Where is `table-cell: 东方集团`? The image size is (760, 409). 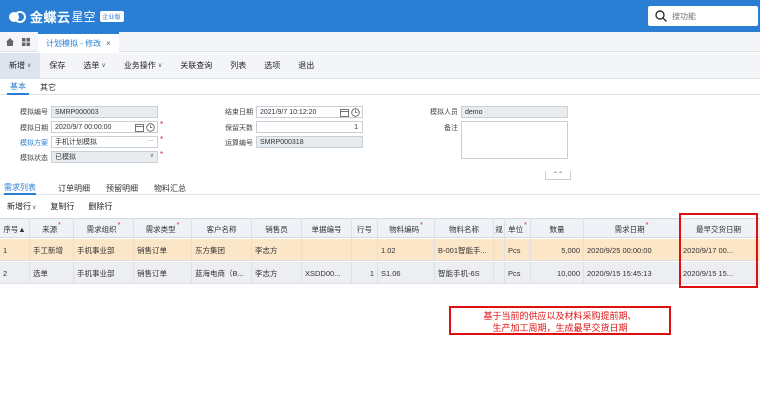
table-cell: 东方集团 is located at coordinates (222, 250).